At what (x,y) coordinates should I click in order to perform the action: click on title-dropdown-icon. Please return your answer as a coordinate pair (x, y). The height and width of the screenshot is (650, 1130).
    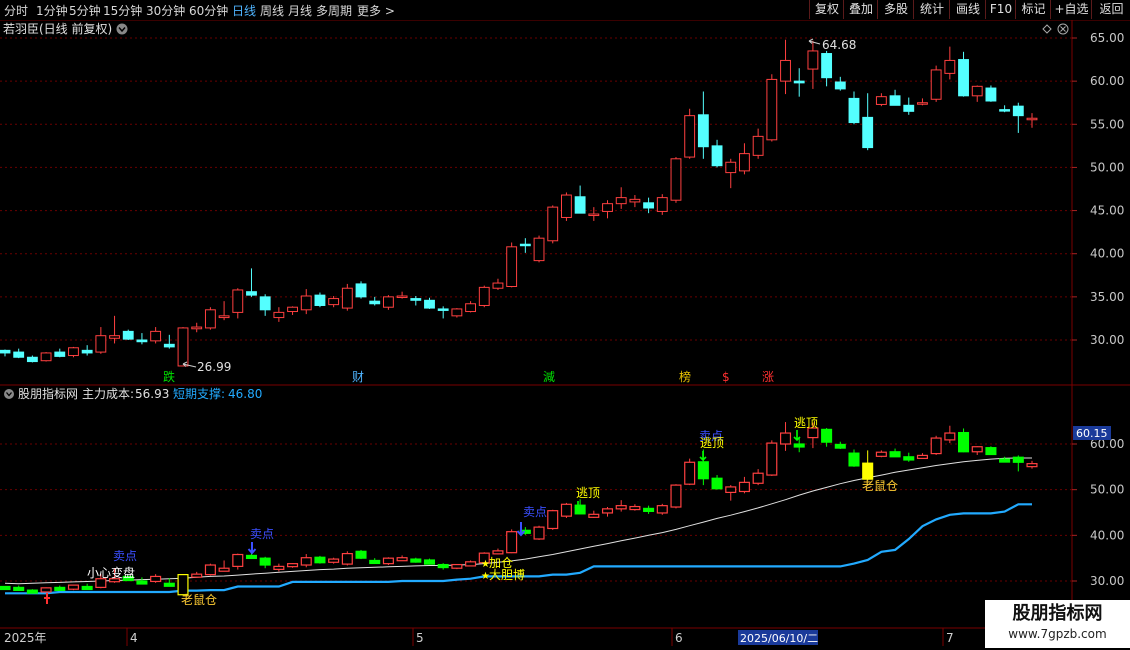
    Looking at the image, I should click on (122, 29).